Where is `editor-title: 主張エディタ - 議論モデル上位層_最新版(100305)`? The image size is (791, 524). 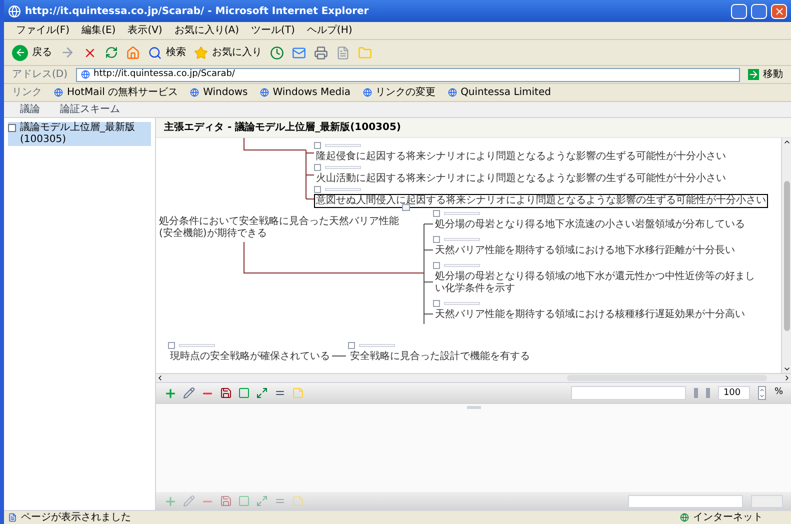
editor-title: 主張エディタ - 議論モデル上位層_最新版(100305) is located at coordinates (283, 127).